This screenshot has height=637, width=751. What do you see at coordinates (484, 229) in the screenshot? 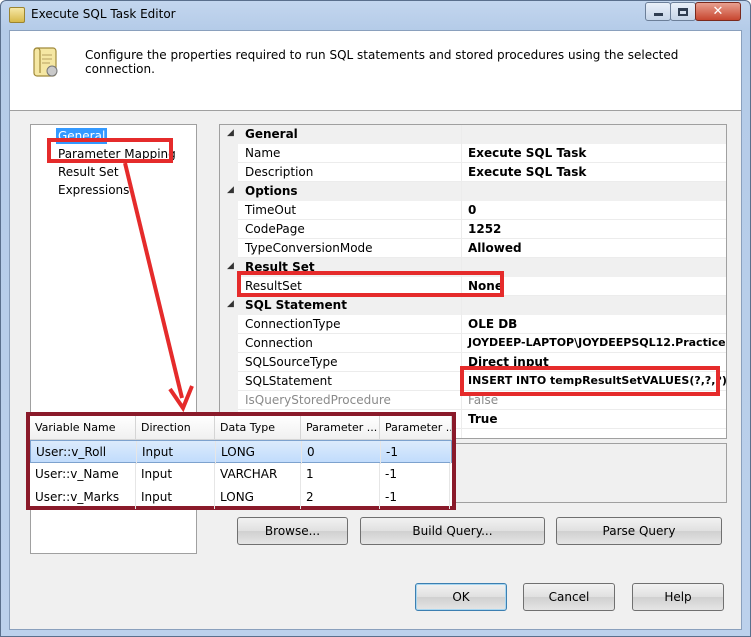
I see `property-value: 1252` at bounding box center [484, 229].